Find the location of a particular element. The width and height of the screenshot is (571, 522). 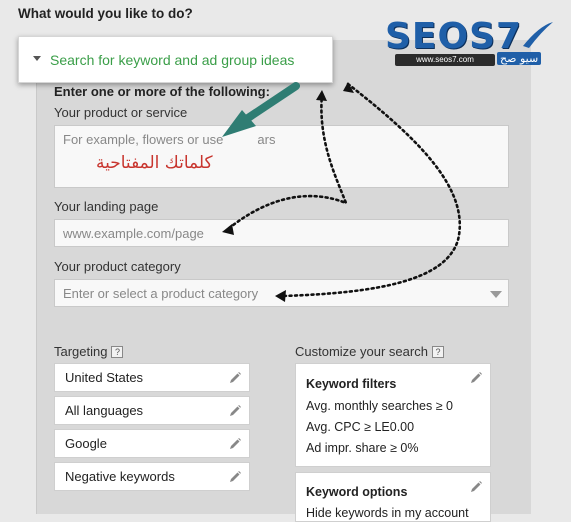

seos7-logo: SEOS7 www.seos7.com سيو صح is located at coordinates (470, 45).